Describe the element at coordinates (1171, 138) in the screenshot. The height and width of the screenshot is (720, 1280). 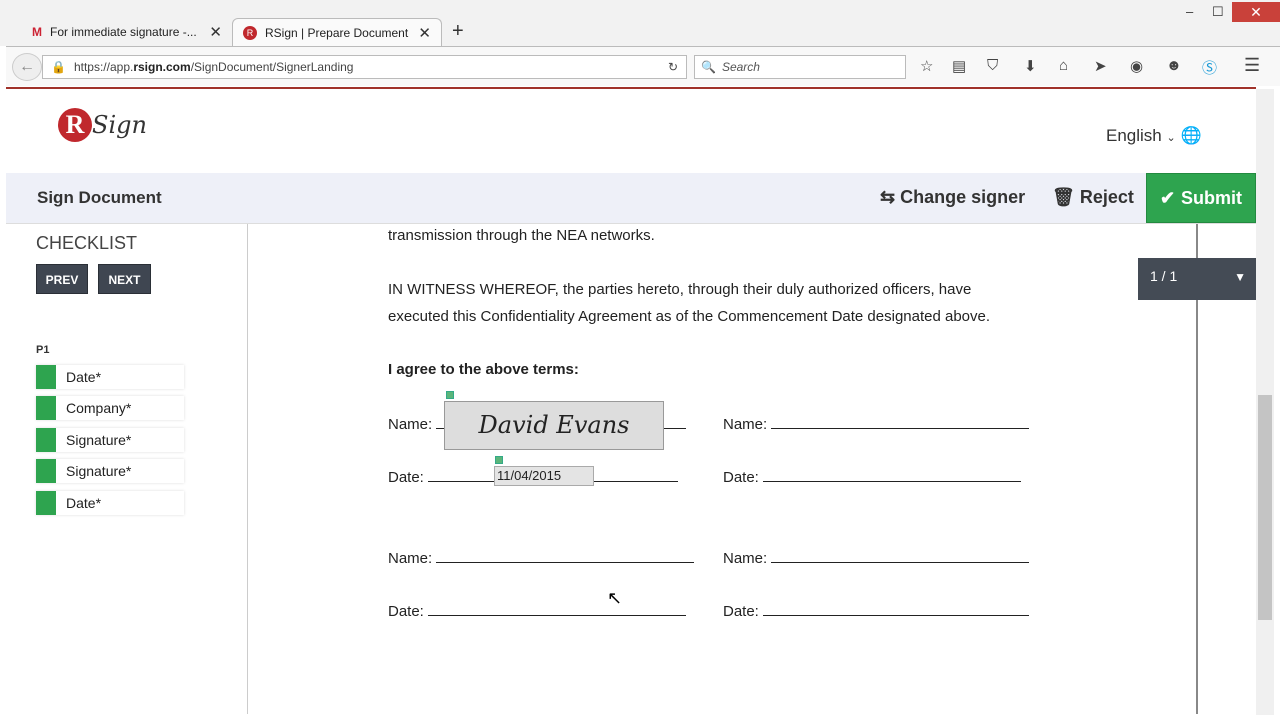
I see `chevron-down-icon: ⌄` at that location.